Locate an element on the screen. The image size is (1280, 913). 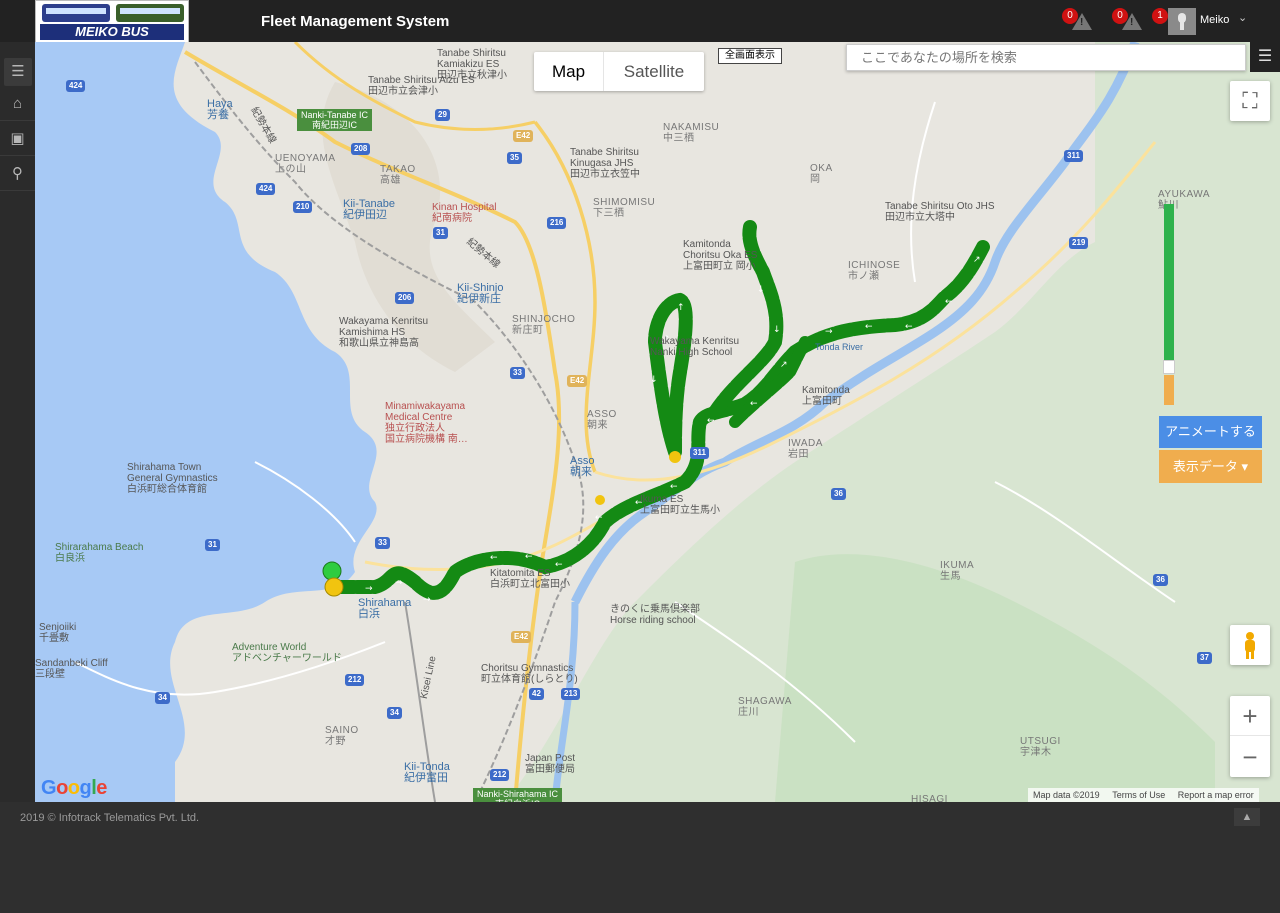
route-shield: 210 is located at coordinates (303, 207).